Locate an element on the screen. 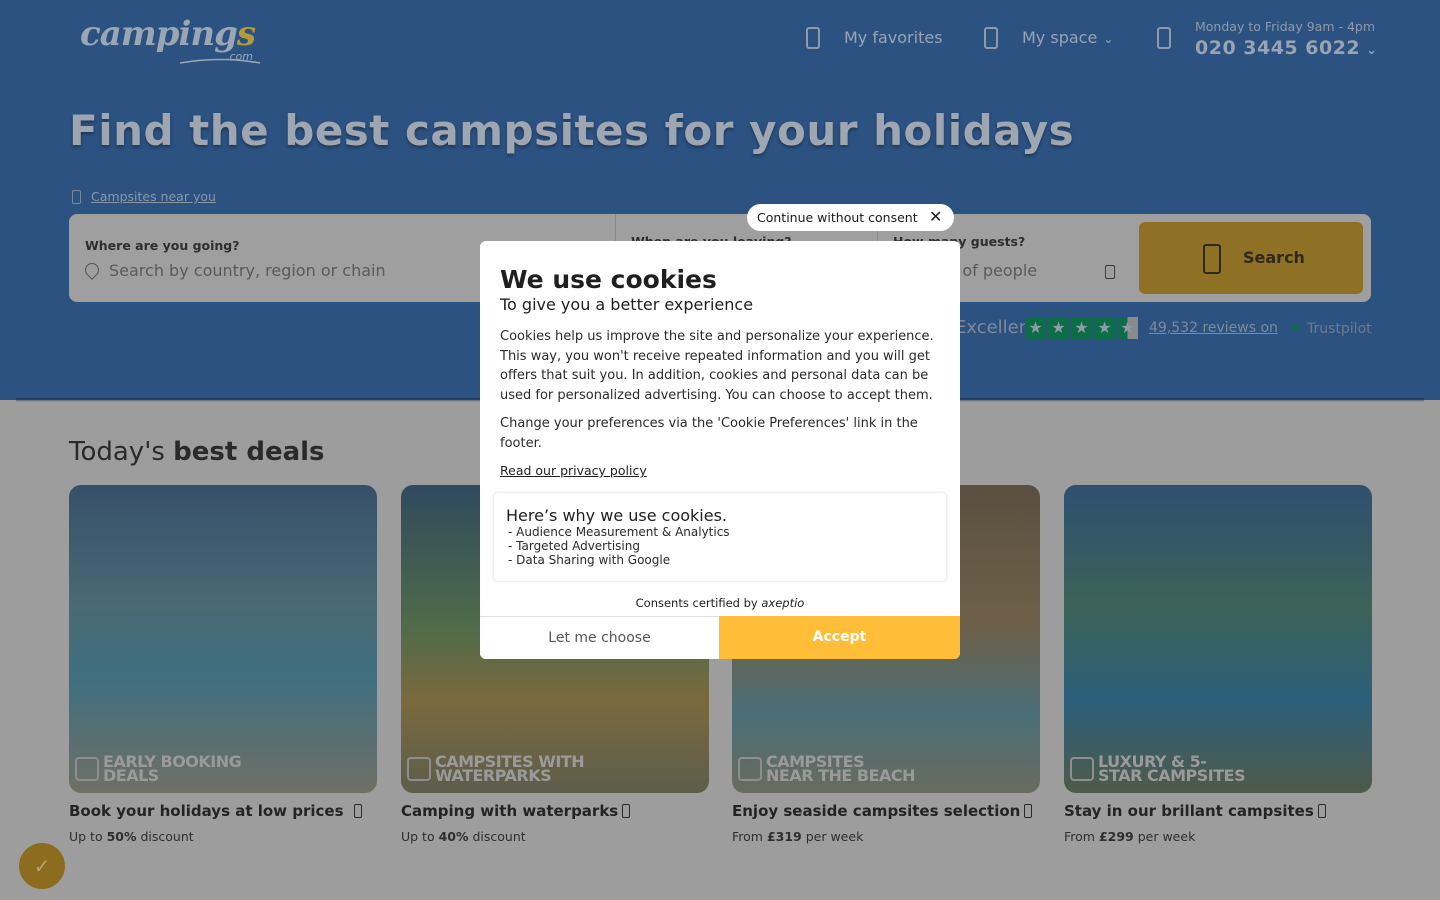 This screenshot has width=1440, height=900. consent-certification: Consents certified by axeptio is located at coordinates (720, 603).